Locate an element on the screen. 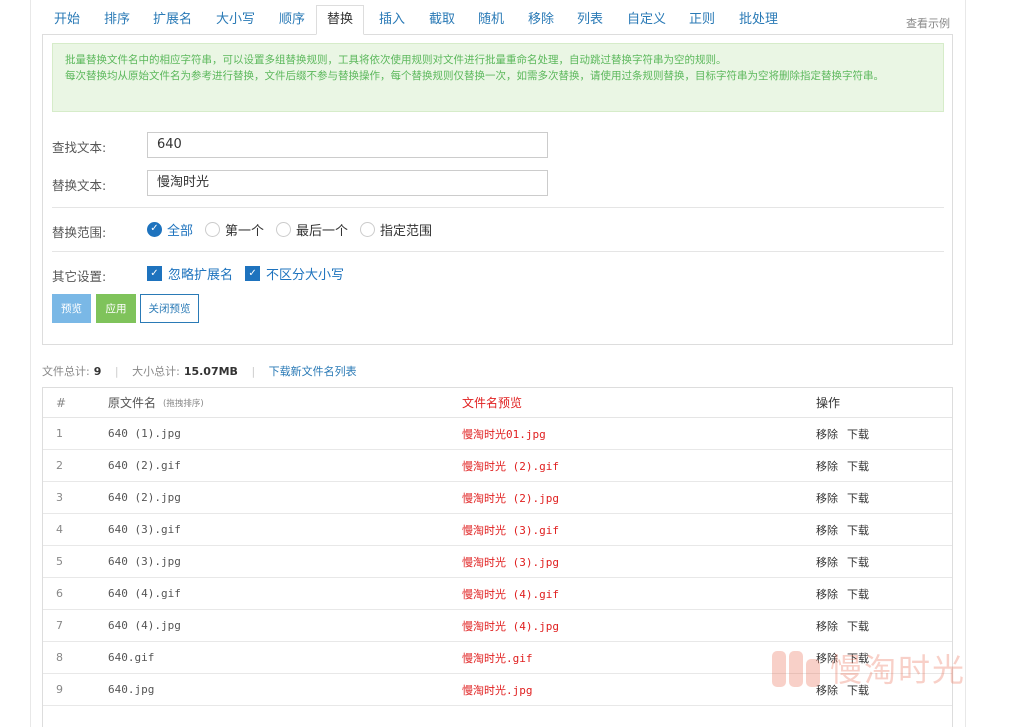 This screenshot has width=1024, height=727. original-filename: 640 (4).gif is located at coordinates (144, 593).